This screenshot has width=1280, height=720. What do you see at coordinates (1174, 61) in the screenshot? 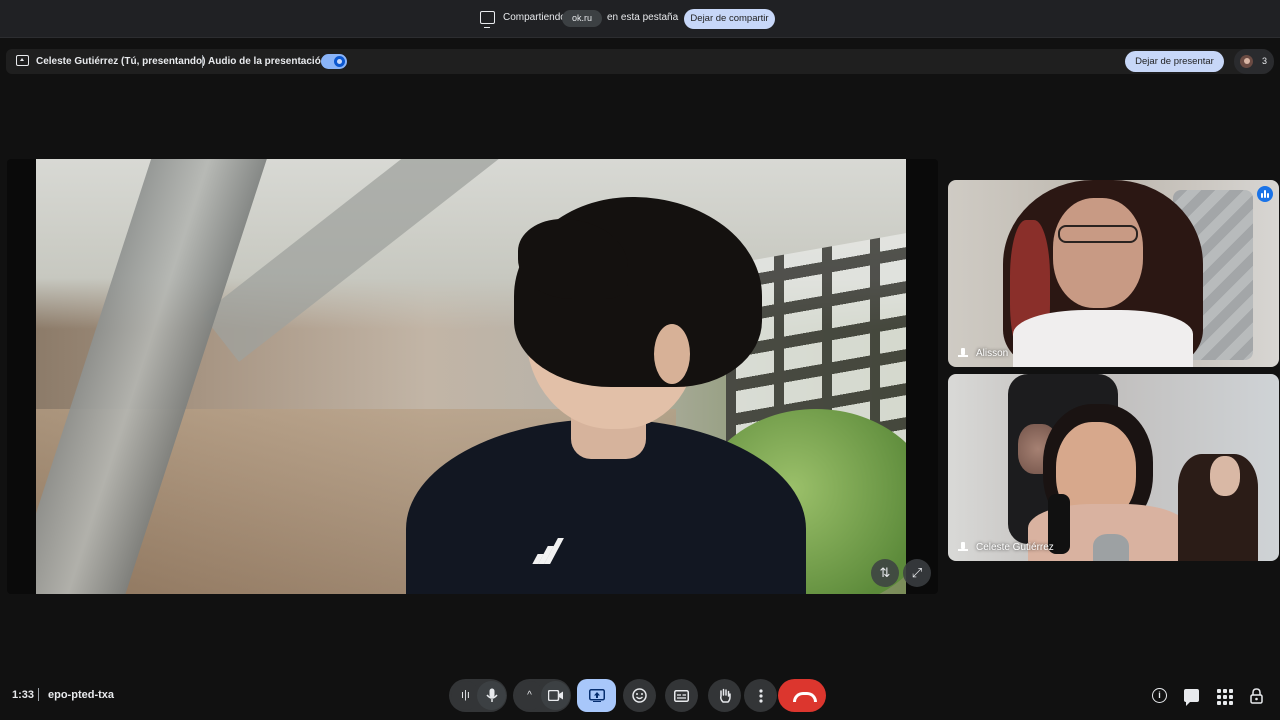
I see `stop-presenting-button: Dejar de presentar` at bounding box center [1174, 61].